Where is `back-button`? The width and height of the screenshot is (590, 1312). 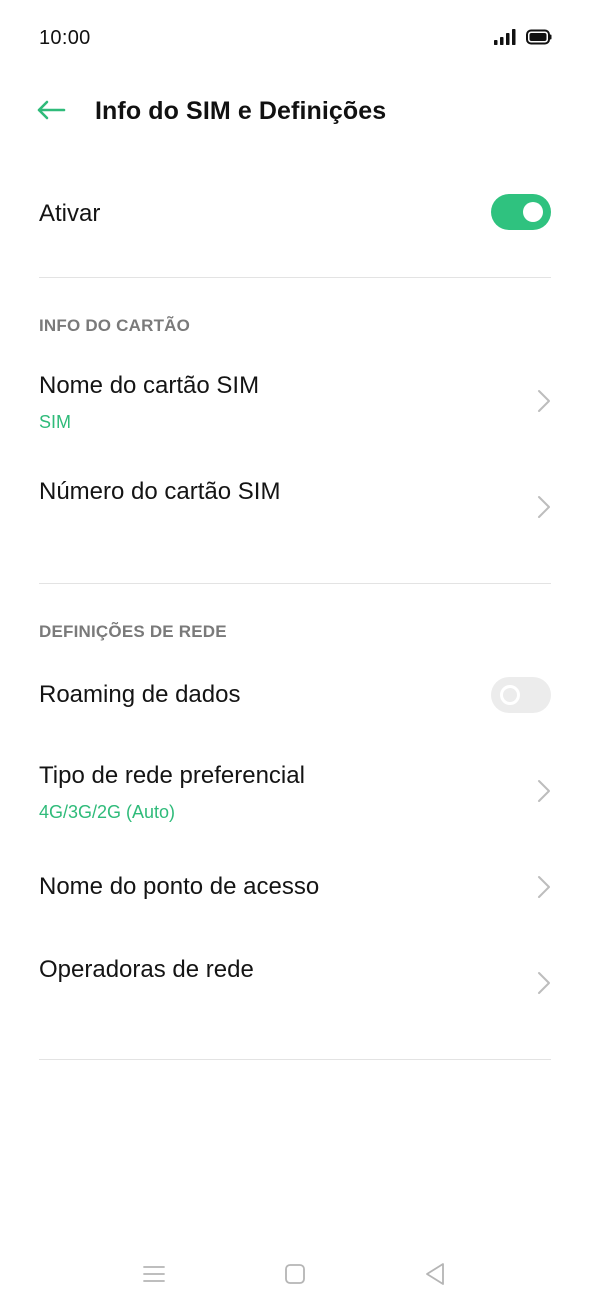
back-button is located at coordinates (51, 112).